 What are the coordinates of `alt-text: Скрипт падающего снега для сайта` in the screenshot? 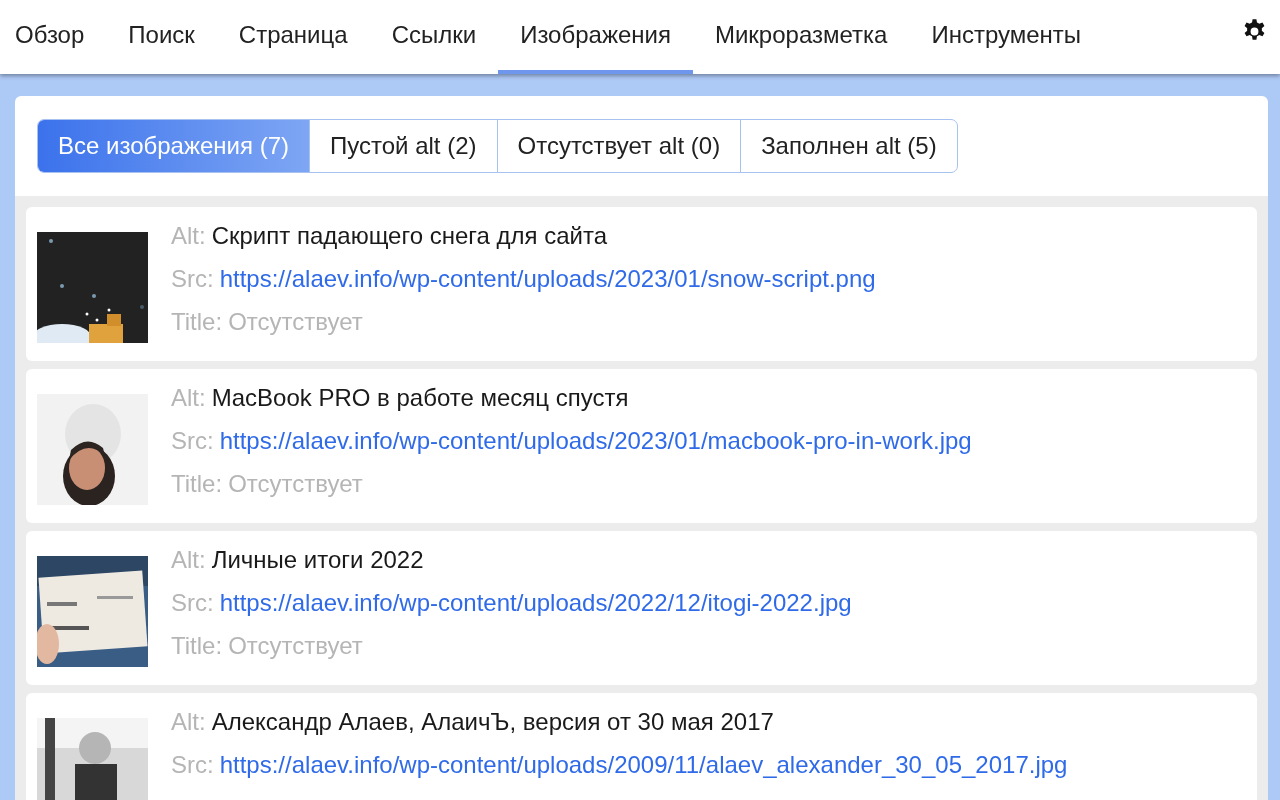 It's located at (409, 236).